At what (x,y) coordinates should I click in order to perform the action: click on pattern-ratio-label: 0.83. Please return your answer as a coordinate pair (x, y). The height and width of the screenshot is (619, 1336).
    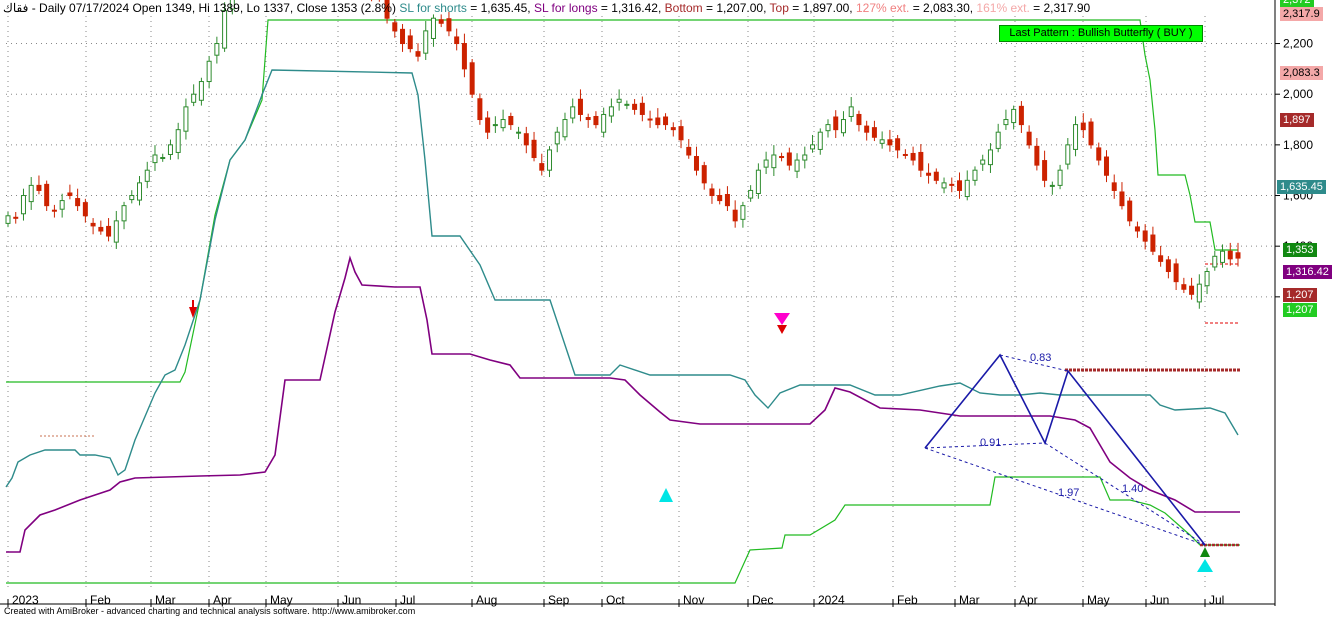
    Looking at the image, I should click on (1040, 358).